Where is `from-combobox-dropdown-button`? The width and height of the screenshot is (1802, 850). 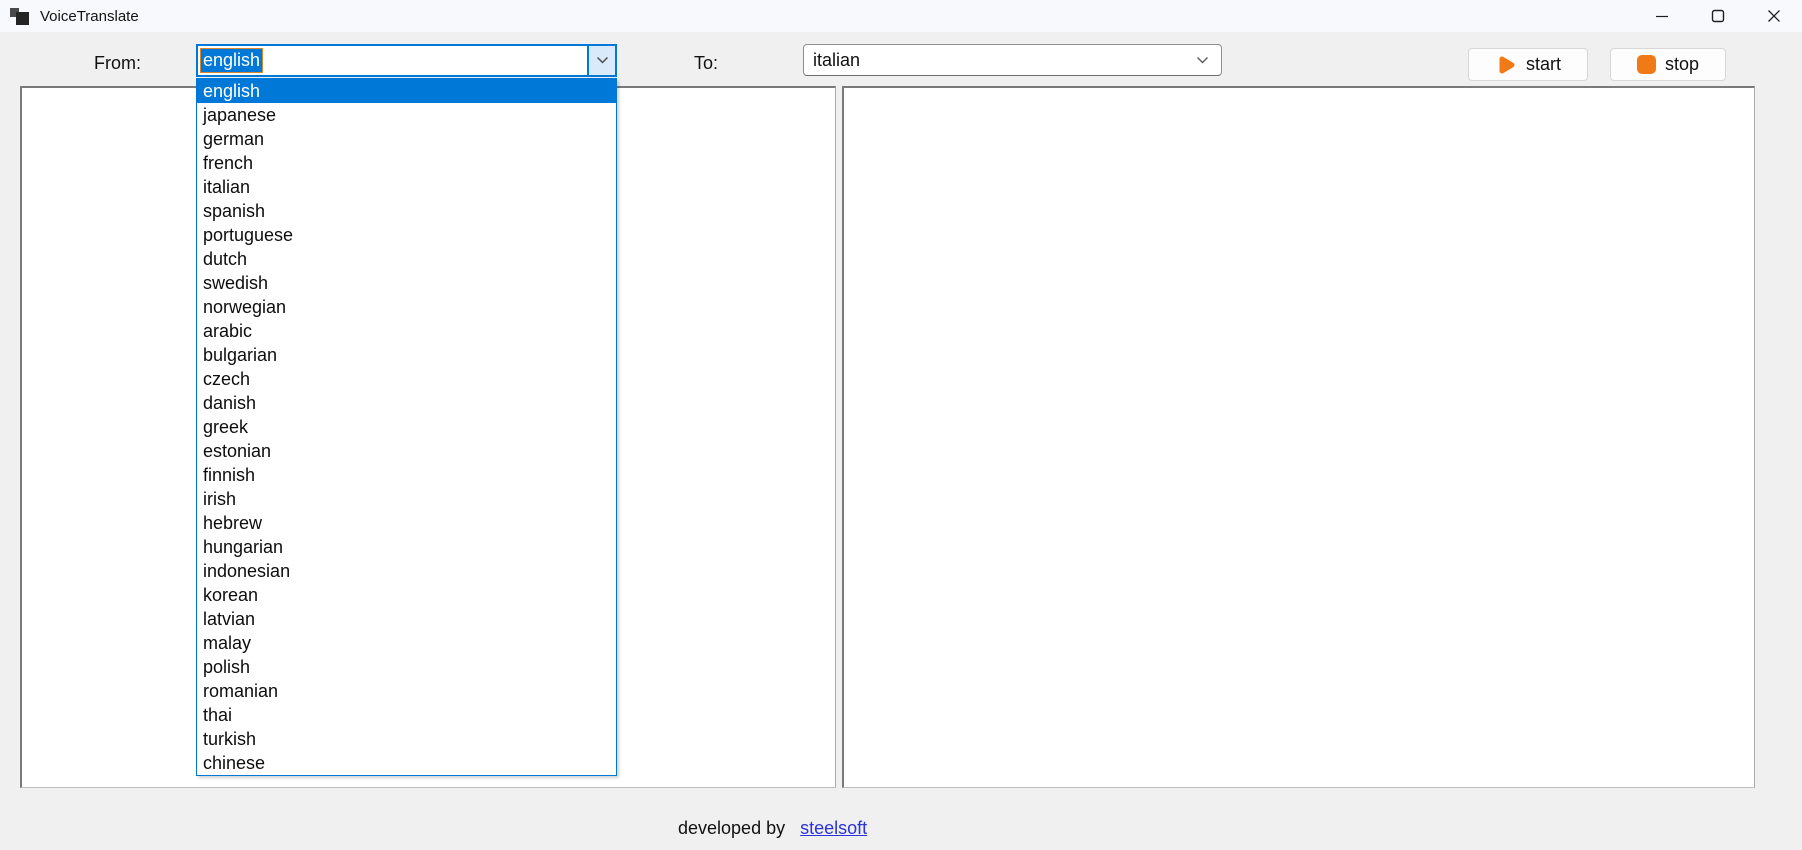
from-combobox-dropdown-button is located at coordinates (601, 60).